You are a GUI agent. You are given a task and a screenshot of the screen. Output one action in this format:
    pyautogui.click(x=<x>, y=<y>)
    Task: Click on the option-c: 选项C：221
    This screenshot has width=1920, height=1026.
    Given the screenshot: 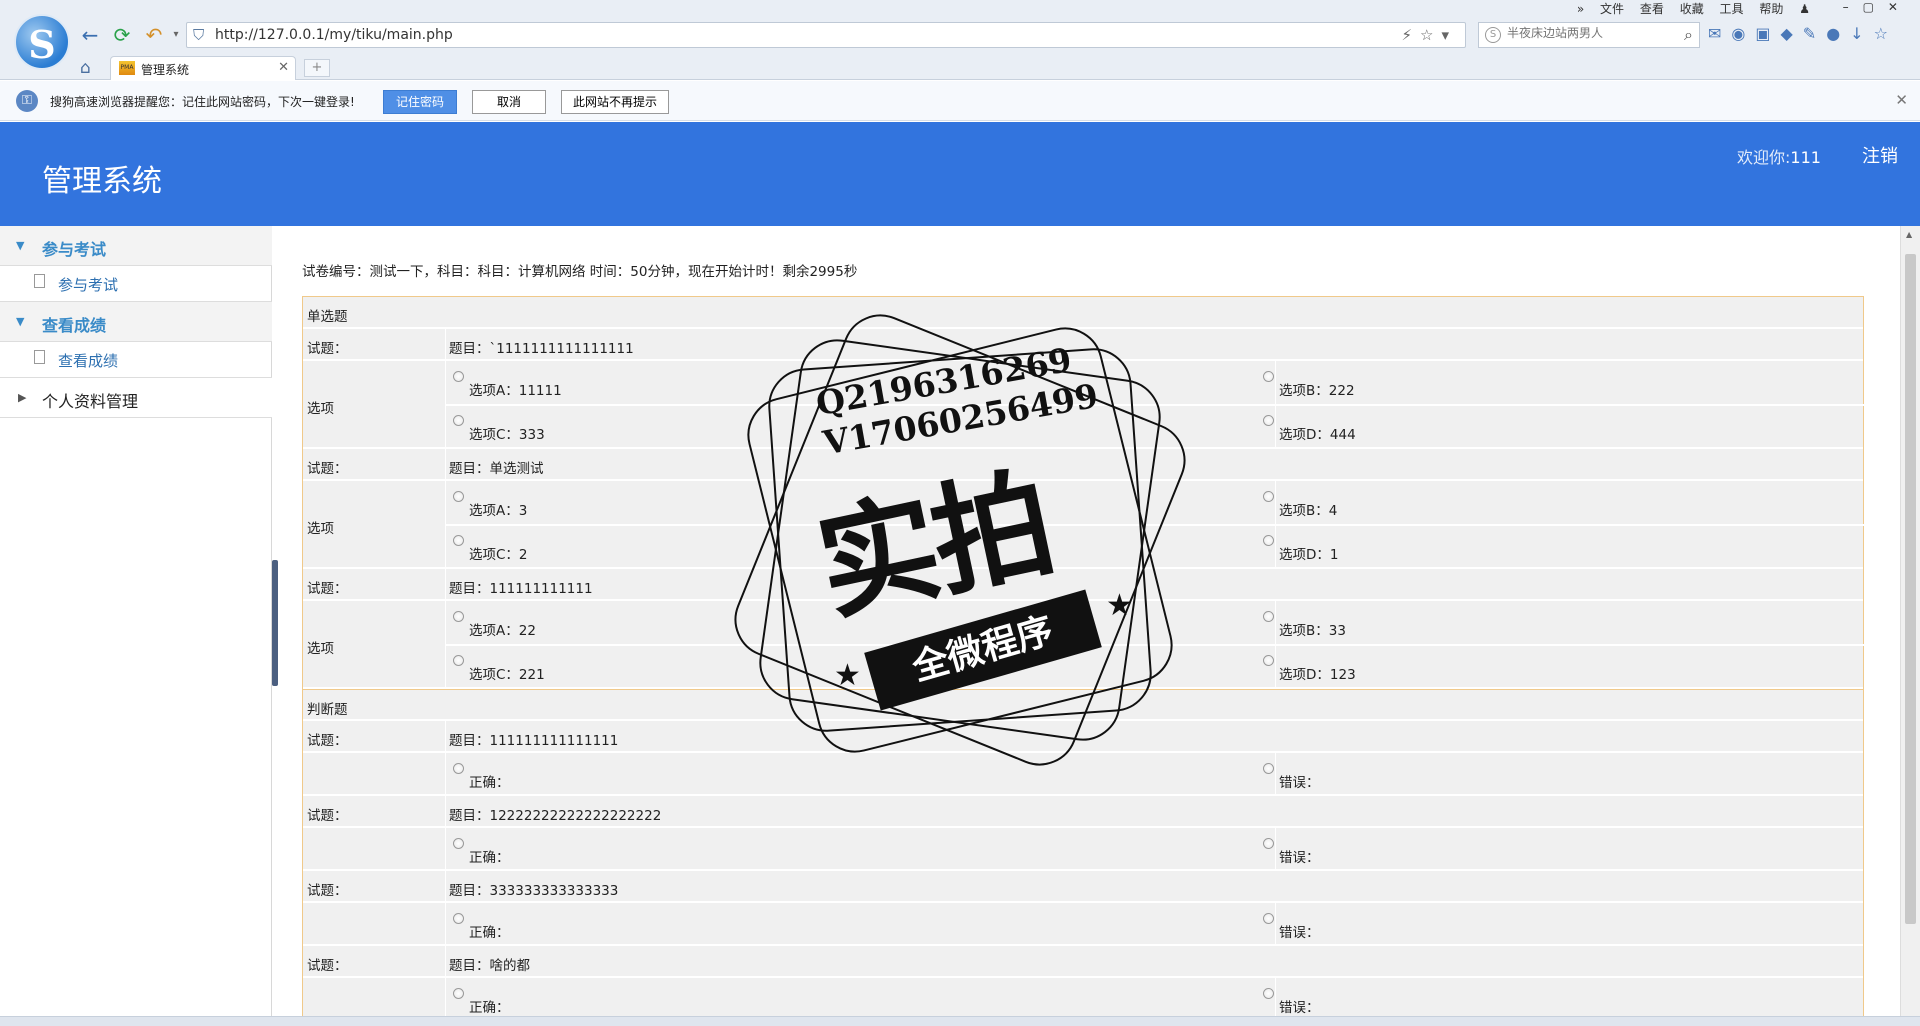 What is the action you would take?
    pyautogui.click(x=499, y=669)
    